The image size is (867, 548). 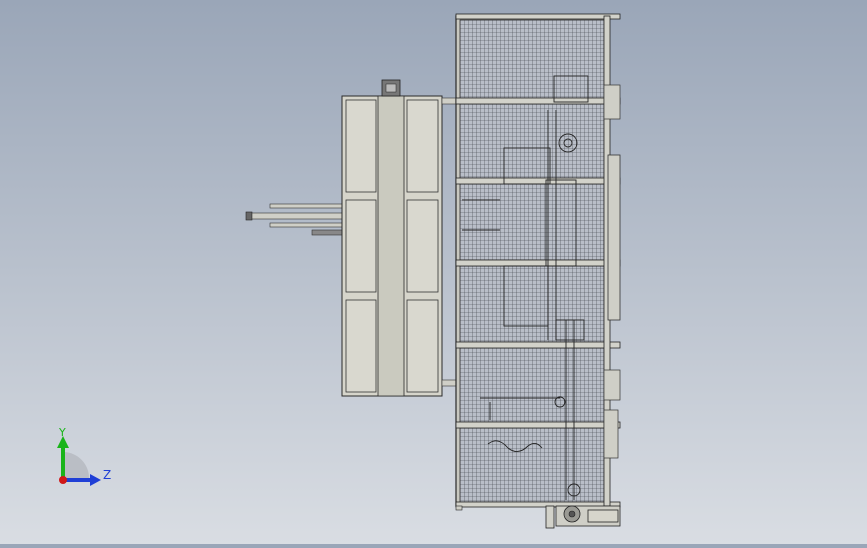 What do you see at coordinates (107, 475) in the screenshot?
I see `z-axis-label: Z` at bounding box center [107, 475].